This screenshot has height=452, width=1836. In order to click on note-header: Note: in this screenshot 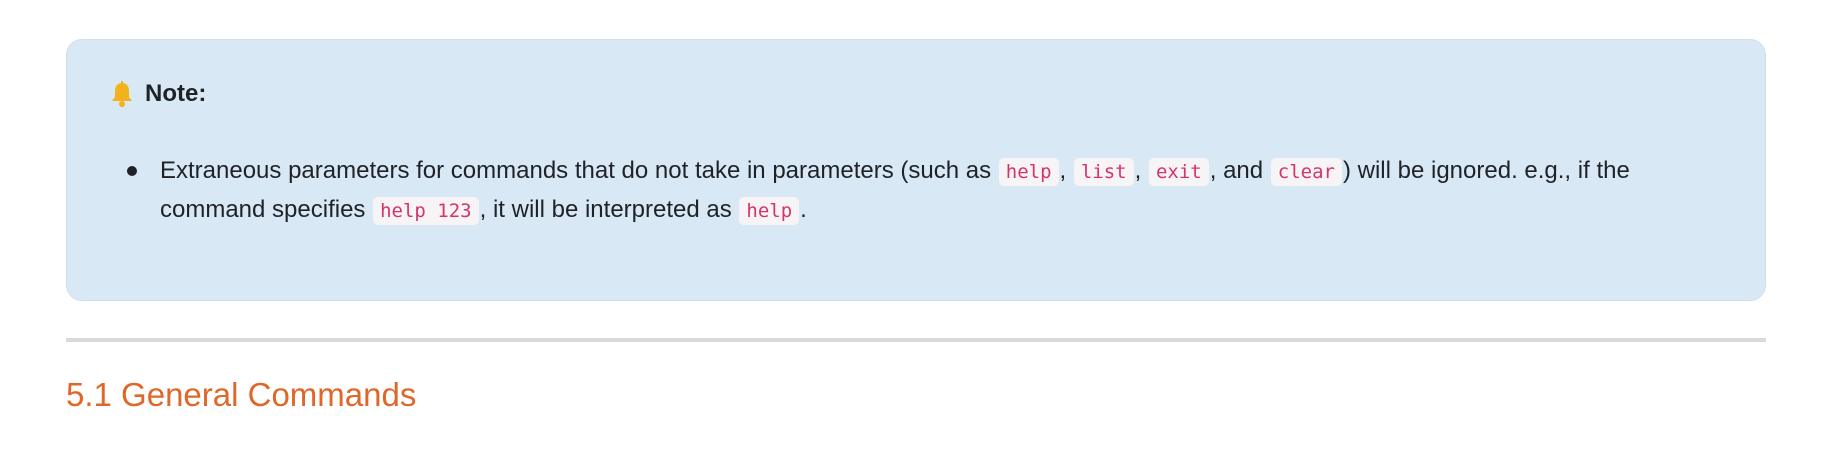, I will do `click(157, 94)`.